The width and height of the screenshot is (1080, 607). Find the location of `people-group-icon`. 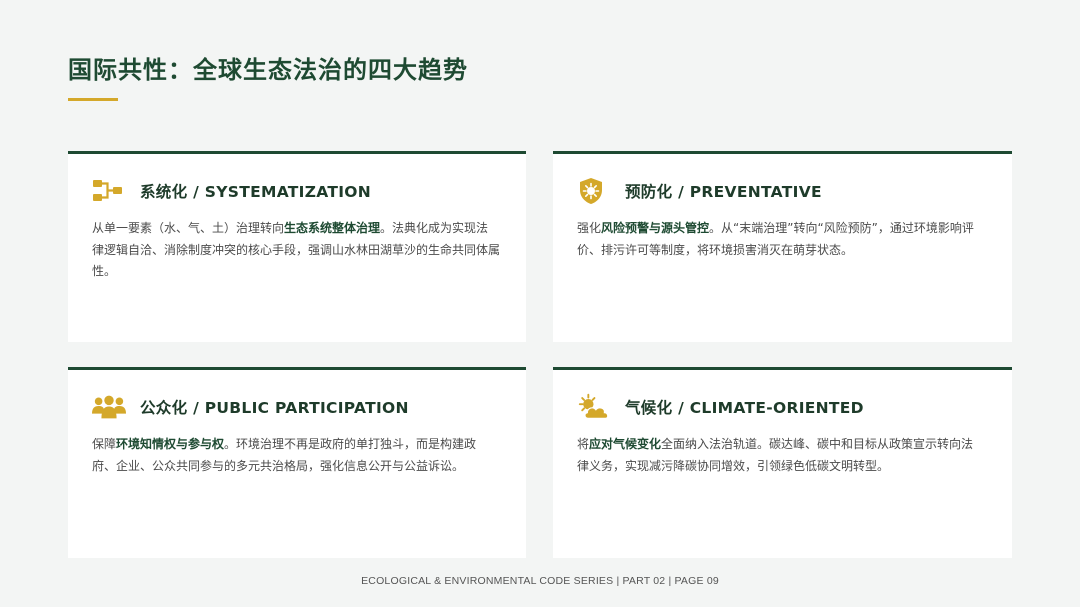

people-group-icon is located at coordinates (109, 407).